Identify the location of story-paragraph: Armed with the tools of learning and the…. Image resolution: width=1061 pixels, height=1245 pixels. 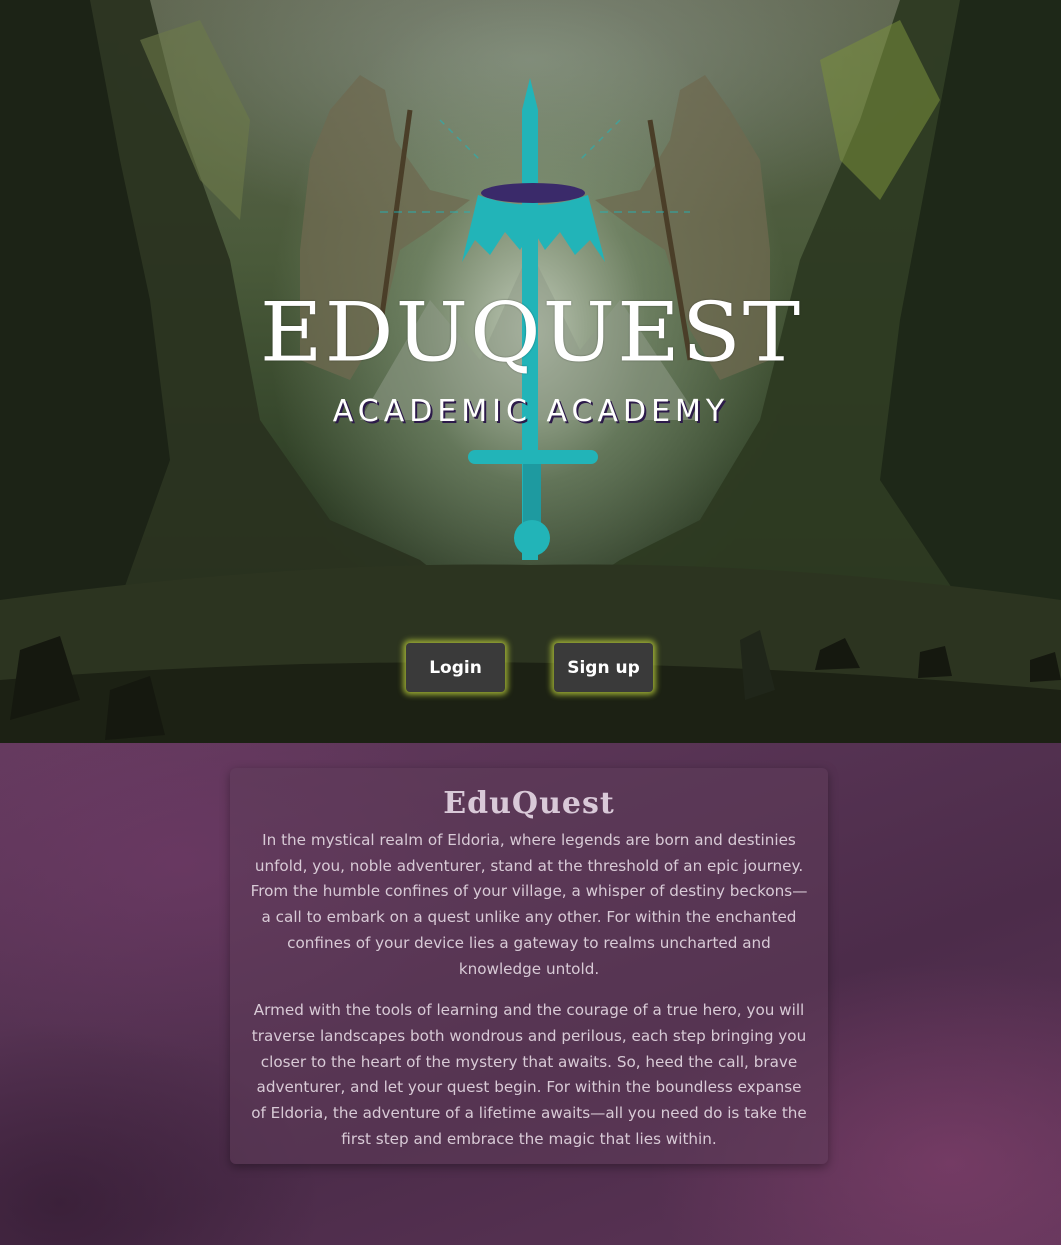
(529, 1074).